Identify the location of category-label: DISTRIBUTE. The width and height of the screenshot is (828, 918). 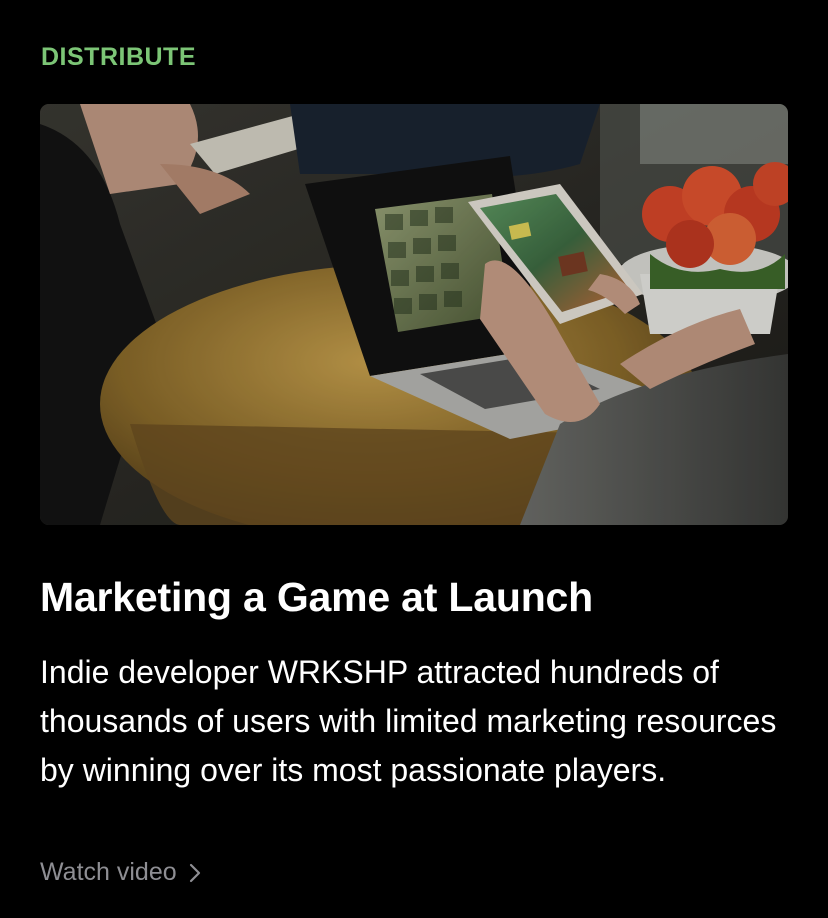
(118, 57).